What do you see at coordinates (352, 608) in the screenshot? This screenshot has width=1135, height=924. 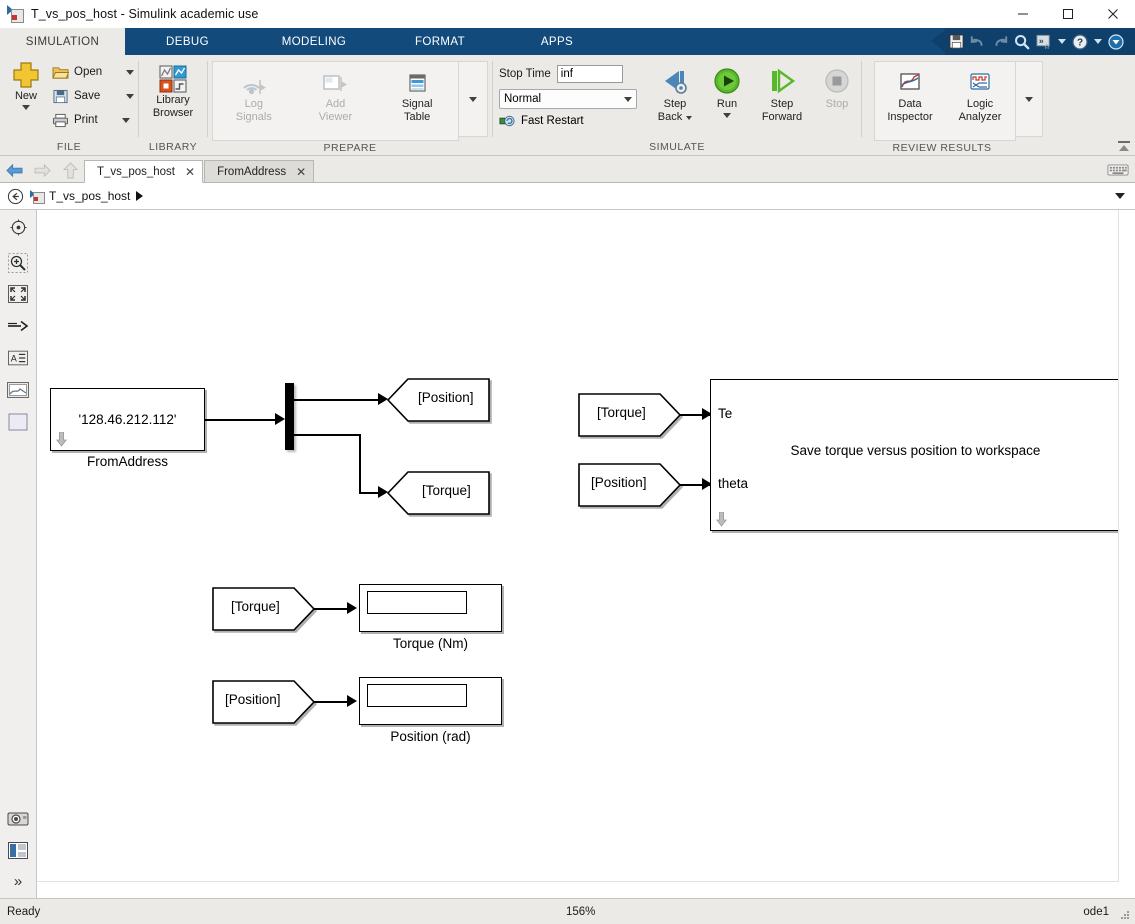 I see `arrowhead` at bounding box center [352, 608].